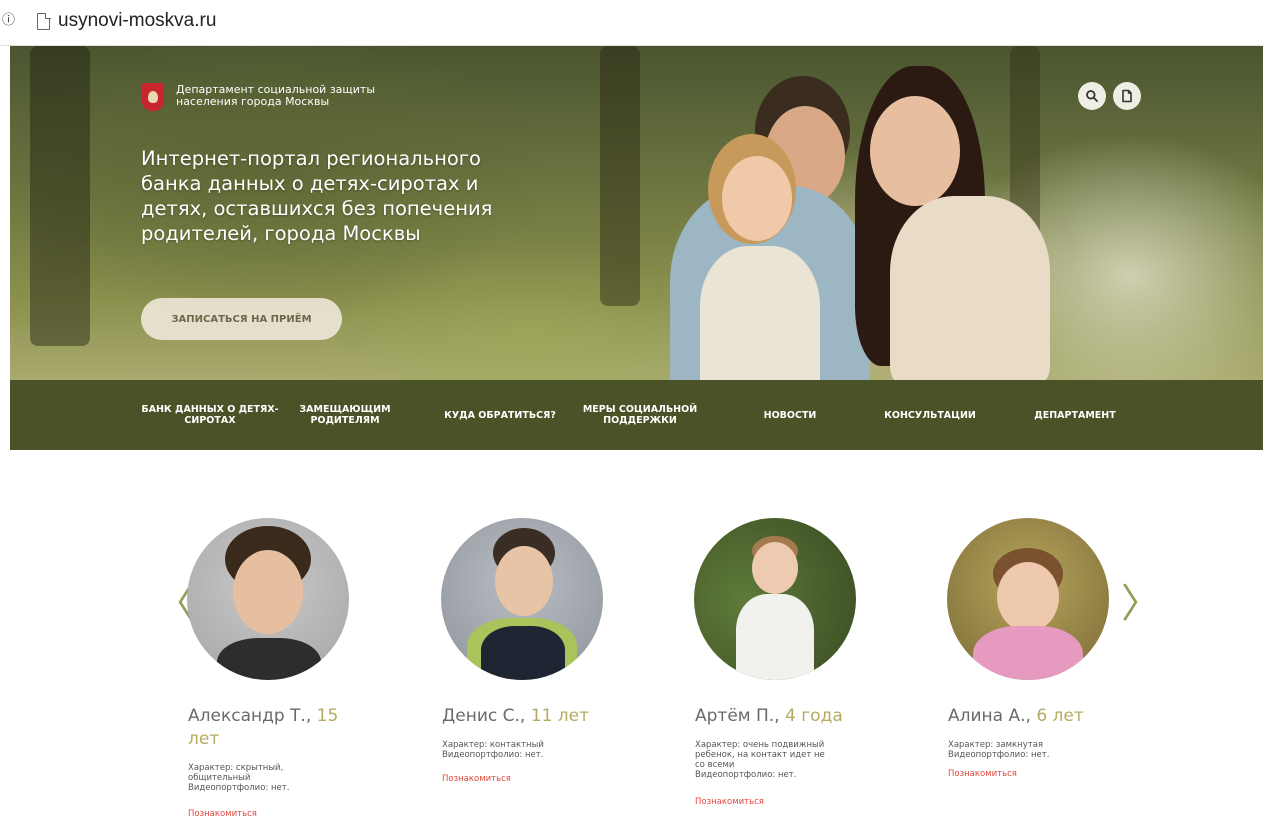 This screenshot has width=1263, height=825. I want to click on moscow-coat-of-arms-icon, so click(153, 97).